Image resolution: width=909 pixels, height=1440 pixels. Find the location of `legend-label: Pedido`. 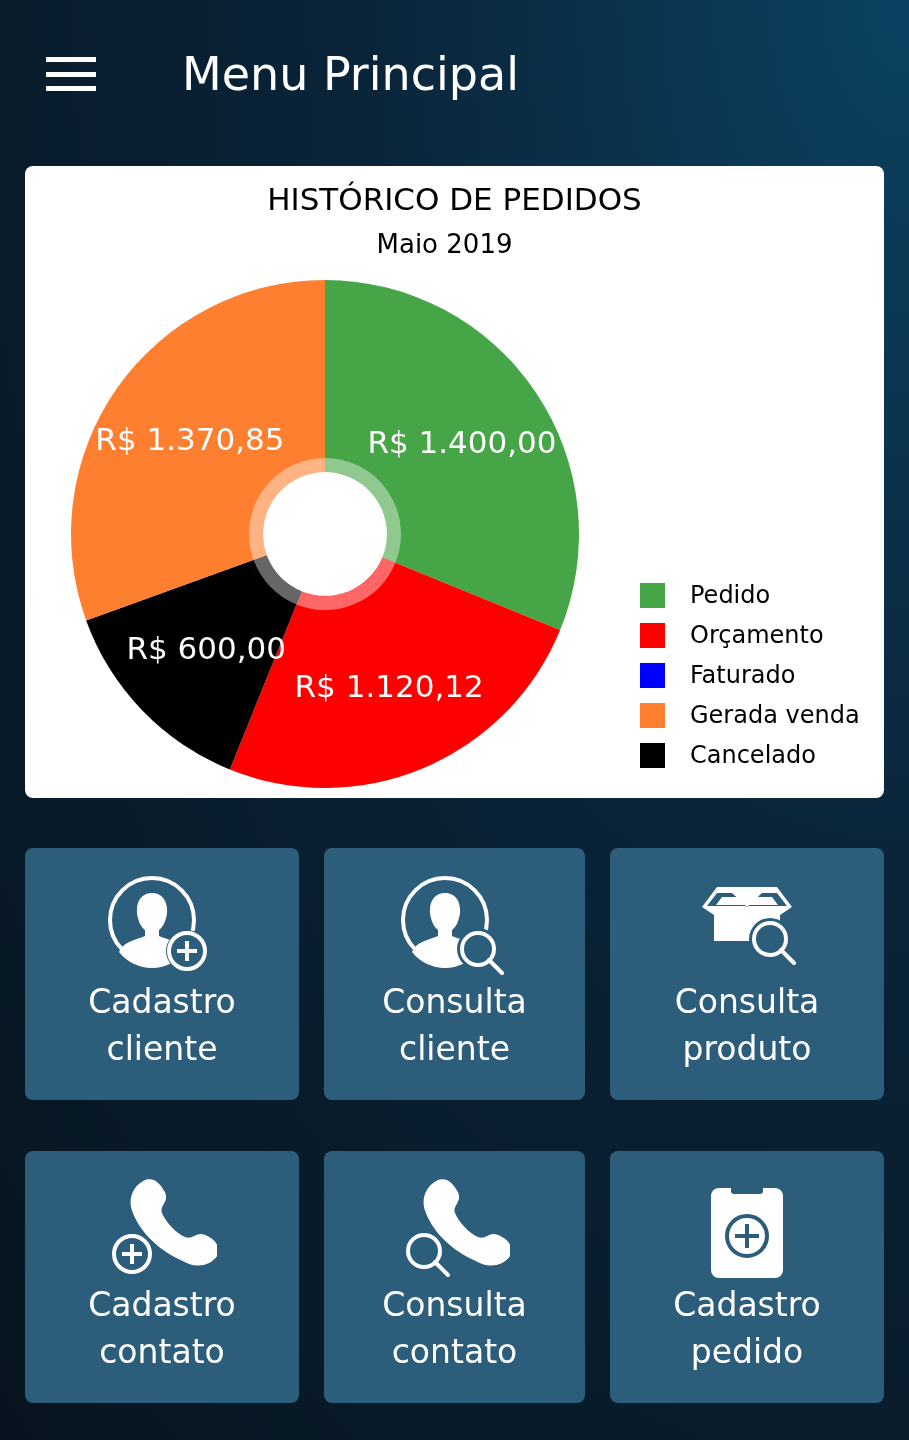

legend-label: Pedido is located at coordinates (730, 595).